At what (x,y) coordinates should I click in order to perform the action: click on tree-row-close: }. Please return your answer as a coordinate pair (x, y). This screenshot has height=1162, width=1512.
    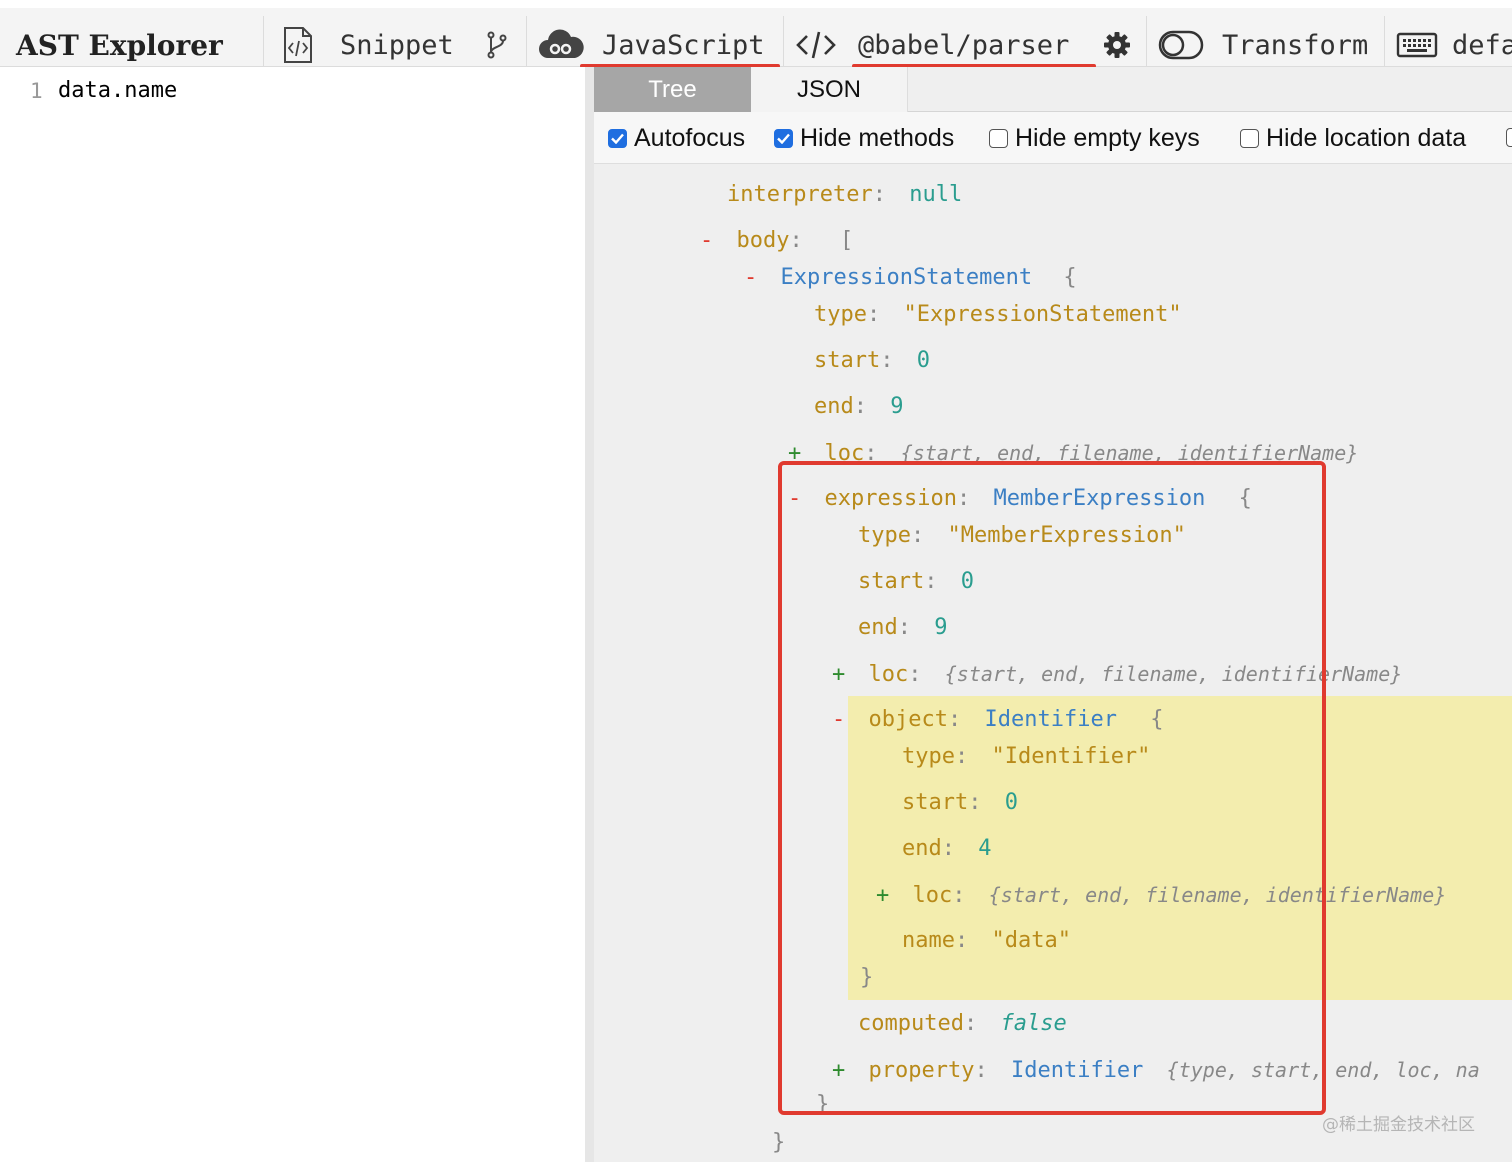
    Looking at the image, I should click on (779, 1142).